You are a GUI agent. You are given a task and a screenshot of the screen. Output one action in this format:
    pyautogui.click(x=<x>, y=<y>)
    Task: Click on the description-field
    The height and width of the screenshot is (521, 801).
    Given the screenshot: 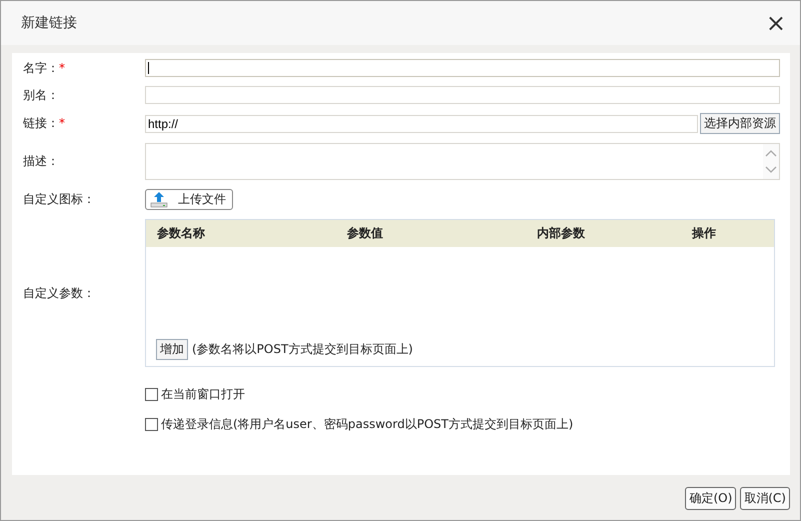 What is the action you would take?
    pyautogui.click(x=462, y=161)
    